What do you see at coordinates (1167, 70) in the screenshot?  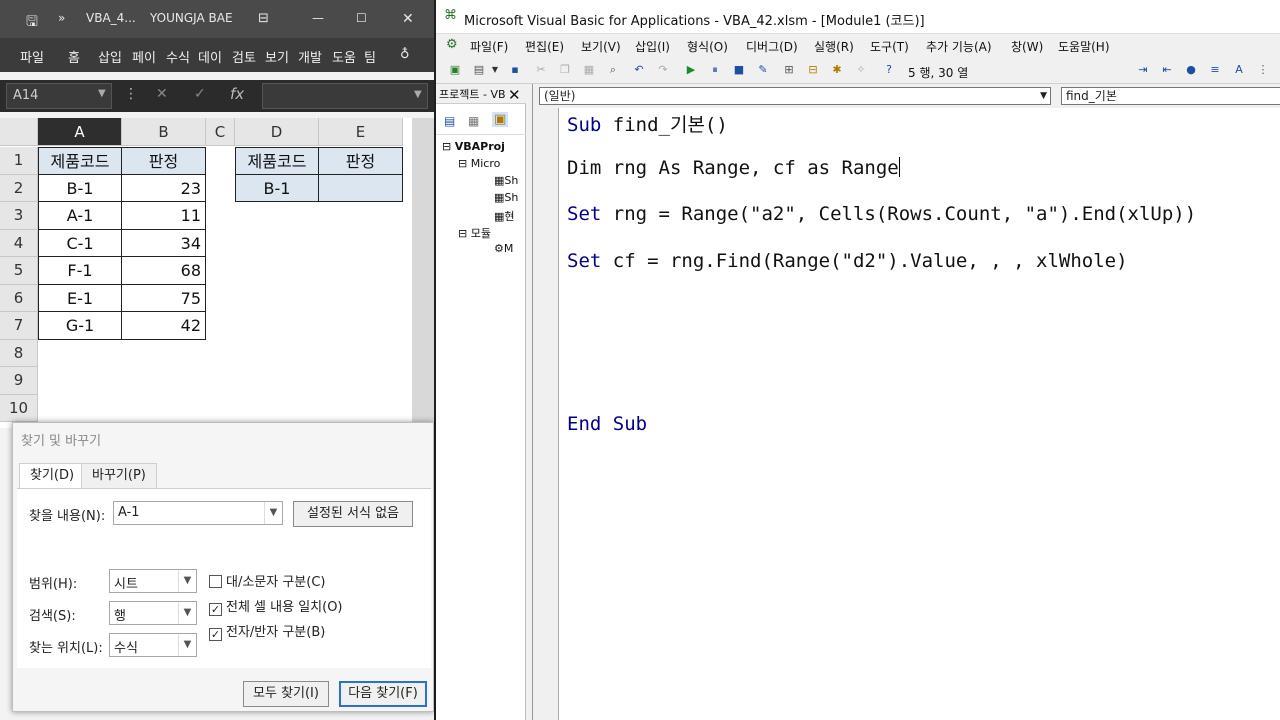 I see `outdent-icon: ⇤` at bounding box center [1167, 70].